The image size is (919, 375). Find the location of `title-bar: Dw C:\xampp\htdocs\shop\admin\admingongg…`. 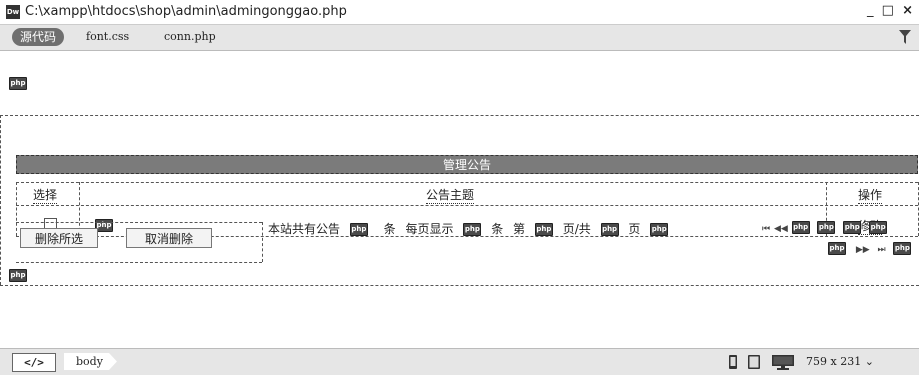

title-bar: Dw C:\xampp\htdocs\shop\admin\admingongg… is located at coordinates (459, 12).